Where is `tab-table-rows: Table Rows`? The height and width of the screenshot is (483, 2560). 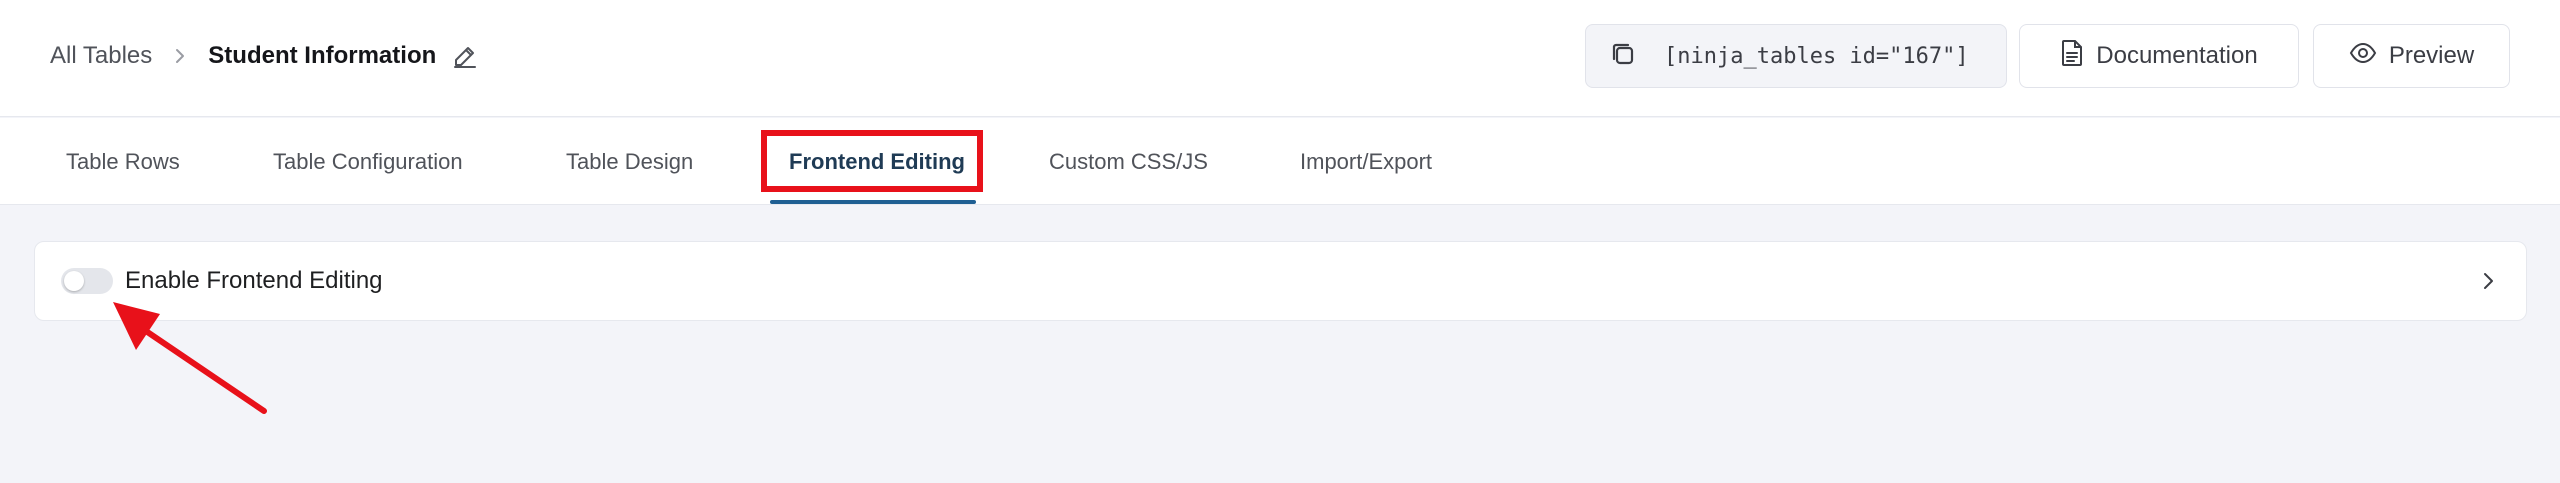 tab-table-rows: Table Rows is located at coordinates (123, 161).